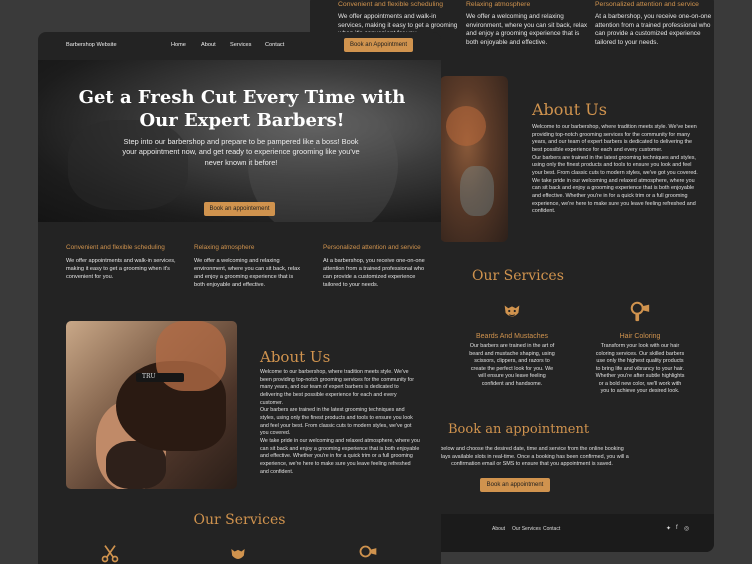 This screenshot has width=752, height=564. What do you see at coordinates (151, 405) in the screenshot?
I see `barber-photo: TRU` at bounding box center [151, 405].